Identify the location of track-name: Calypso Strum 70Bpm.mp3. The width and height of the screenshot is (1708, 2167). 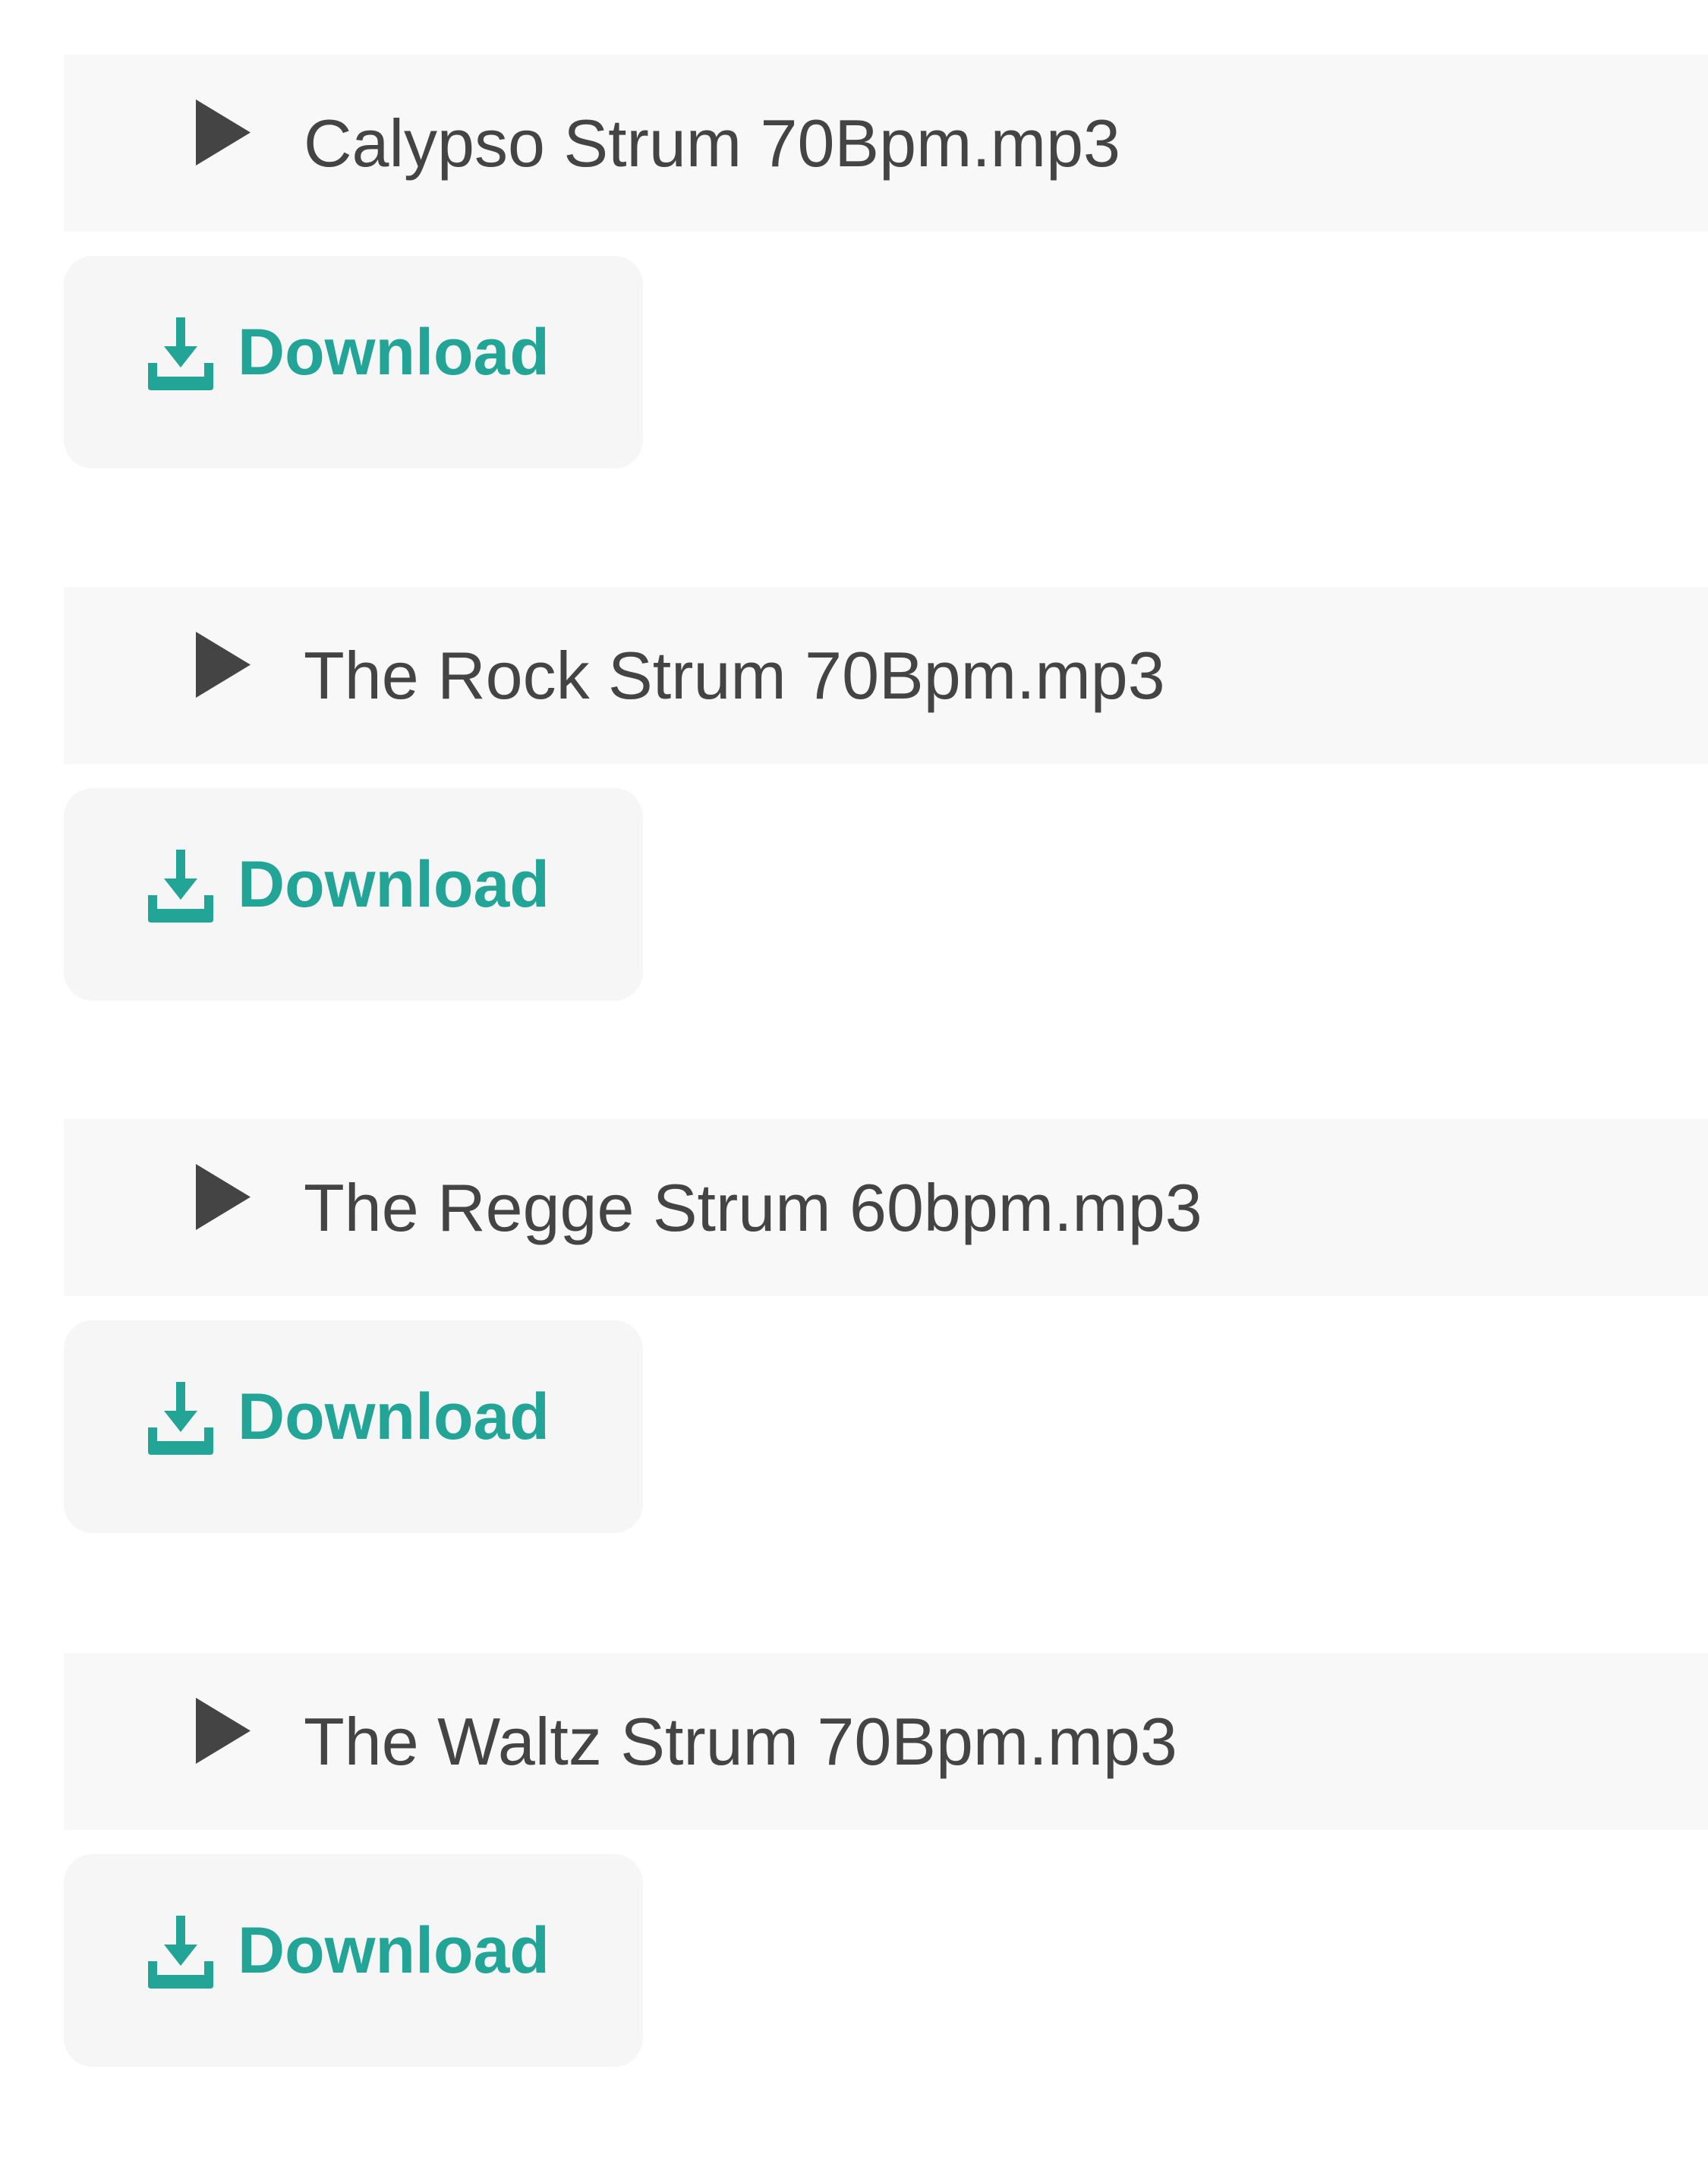
(712, 143).